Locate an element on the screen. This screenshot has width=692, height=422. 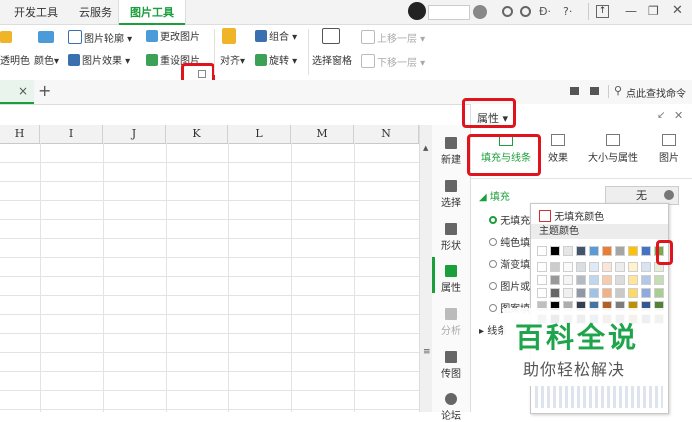
skin-icon is located at coordinates (480, 12).